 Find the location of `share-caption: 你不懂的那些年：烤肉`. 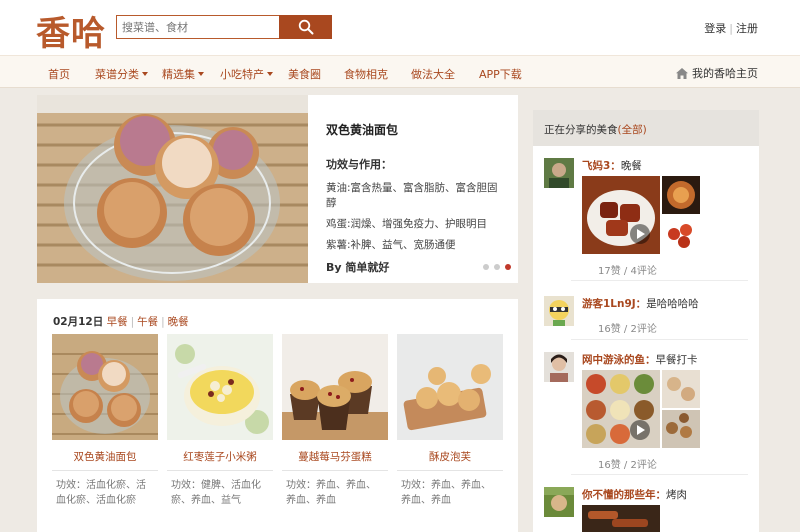

share-caption: 你不懂的那些年：烤肉 is located at coordinates (634, 494).